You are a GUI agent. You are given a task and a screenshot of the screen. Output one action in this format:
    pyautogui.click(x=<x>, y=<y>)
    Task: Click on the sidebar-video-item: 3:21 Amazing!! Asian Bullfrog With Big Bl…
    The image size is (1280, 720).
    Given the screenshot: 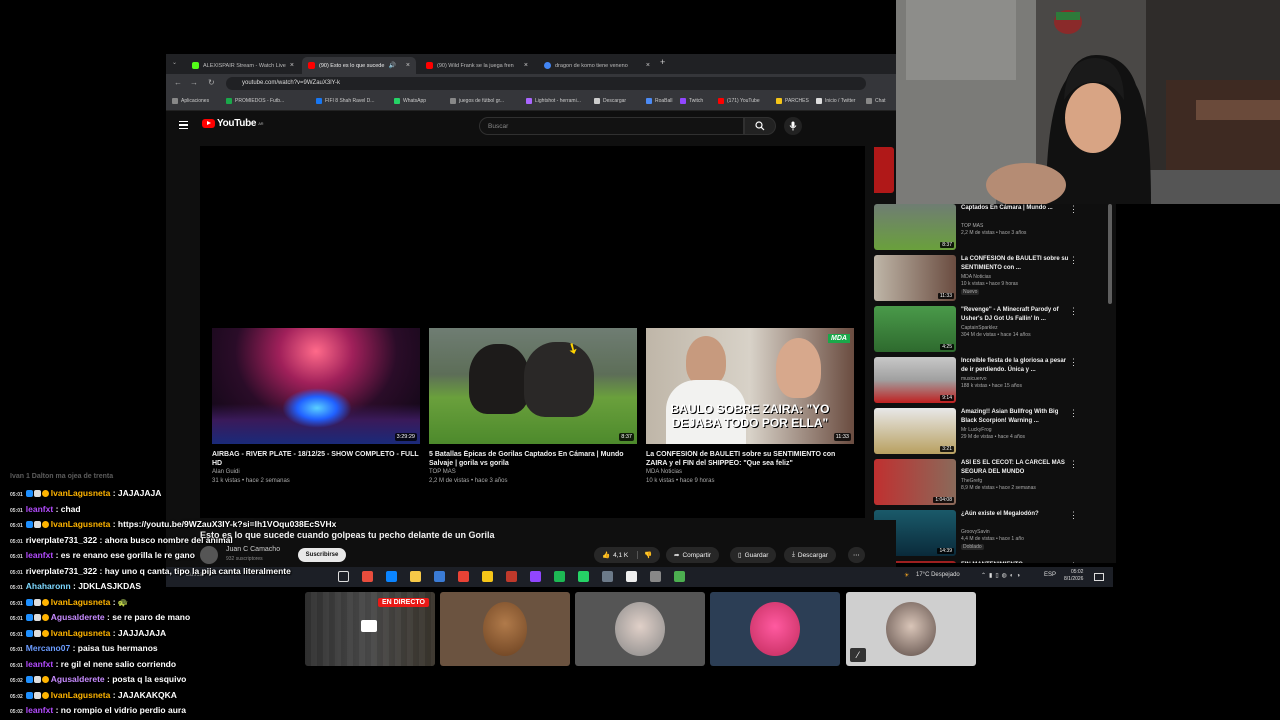 What is the action you would take?
    pyautogui.click(x=994, y=431)
    